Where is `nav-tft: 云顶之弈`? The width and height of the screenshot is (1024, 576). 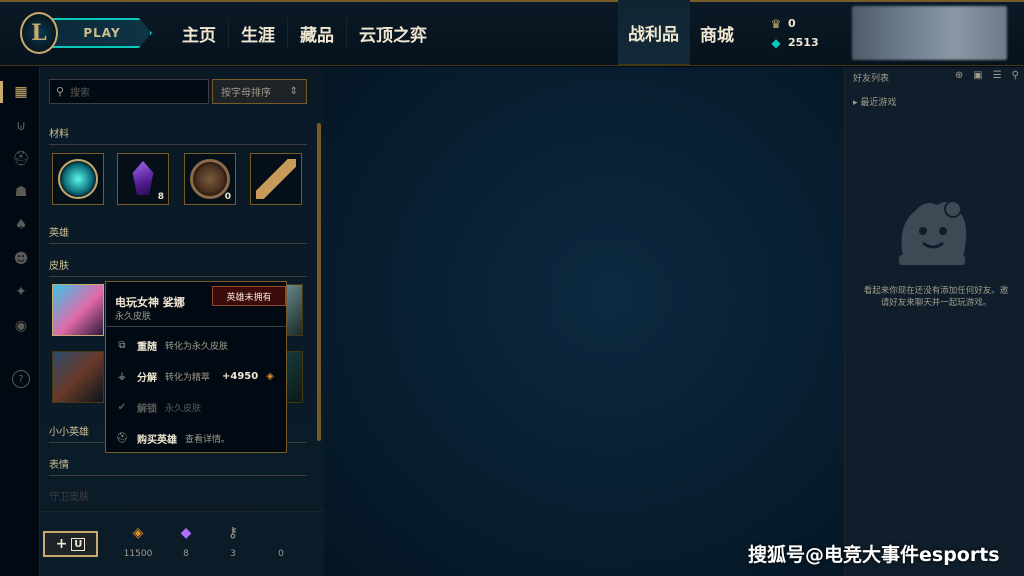
nav-tft: 云顶之弈 is located at coordinates (393, 33).